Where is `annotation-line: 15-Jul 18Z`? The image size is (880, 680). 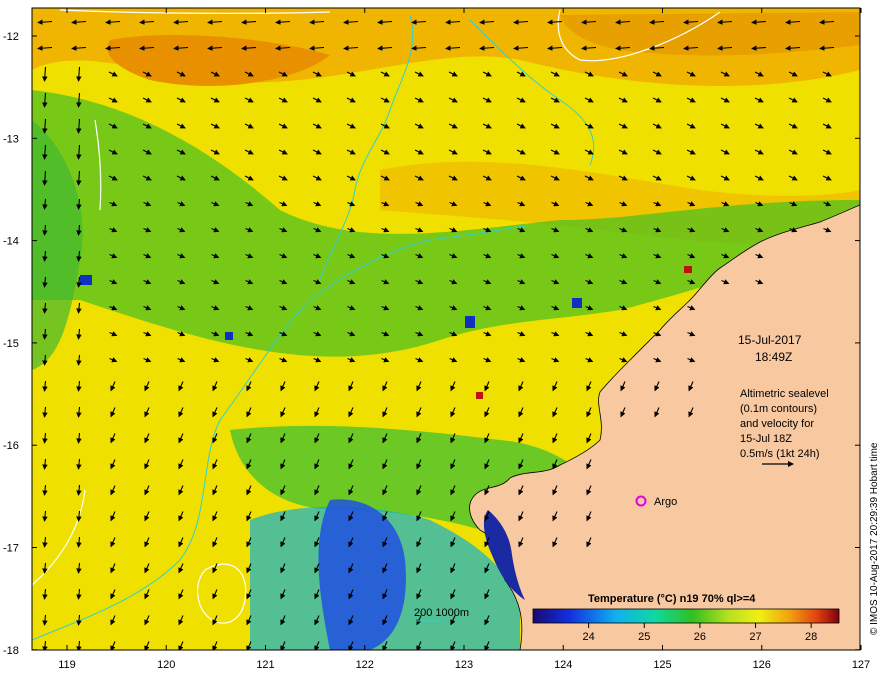 annotation-line: 15-Jul 18Z is located at coordinates (766, 439).